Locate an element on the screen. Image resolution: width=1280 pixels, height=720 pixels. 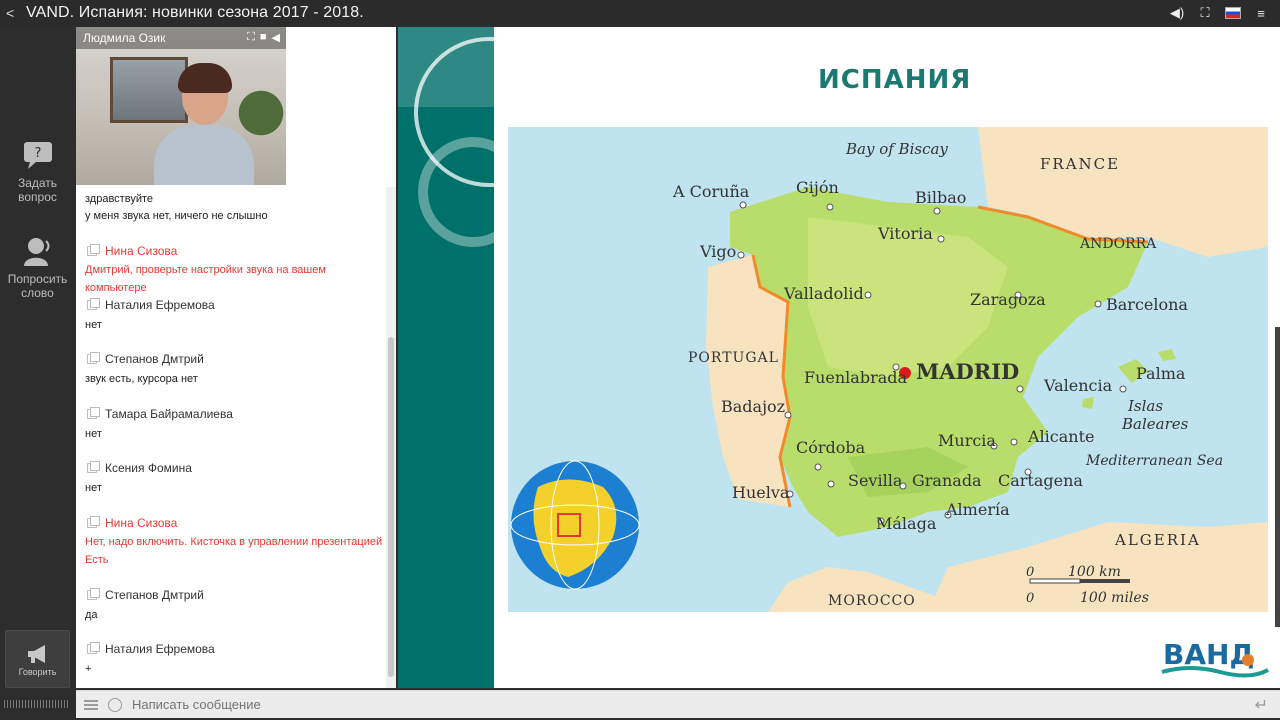
city-label: Fuenlabrada is located at coordinates (856, 377).